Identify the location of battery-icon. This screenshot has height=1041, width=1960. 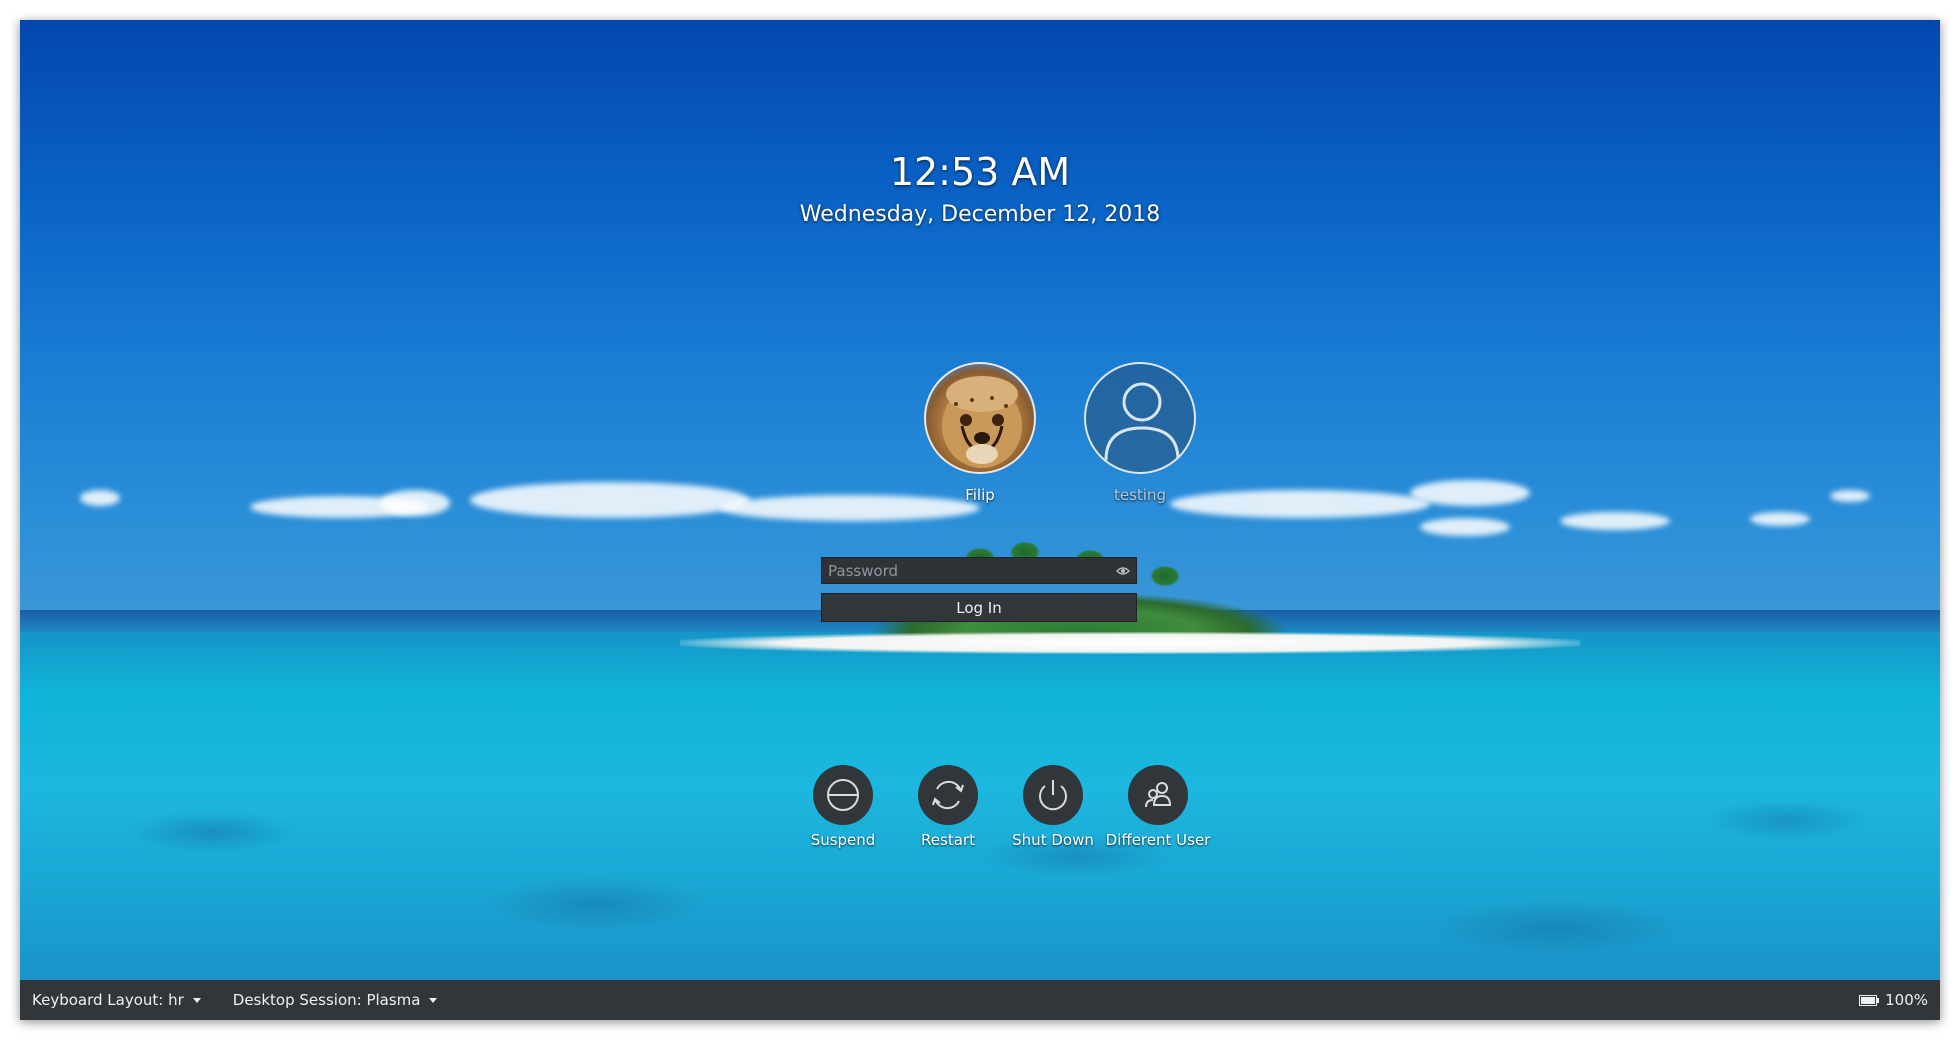
(1869, 1000).